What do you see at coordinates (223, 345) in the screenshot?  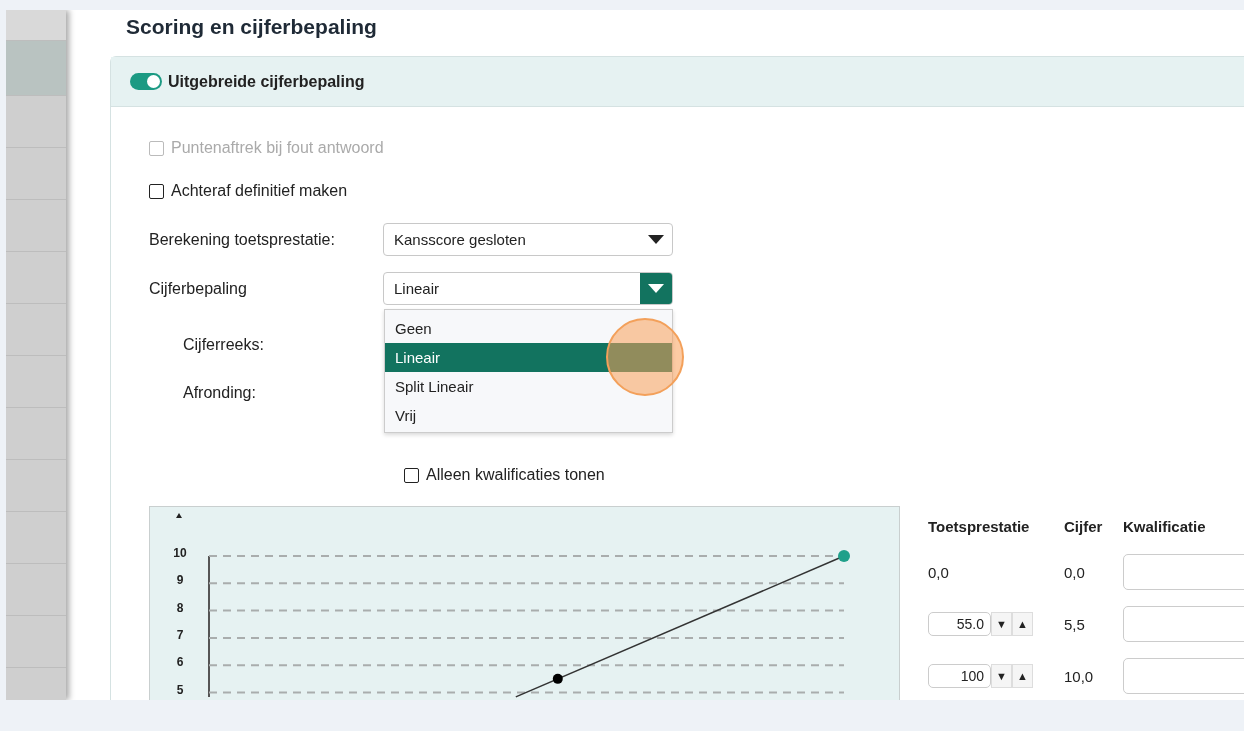 I see `field-label: Cijferreeks:` at bounding box center [223, 345].